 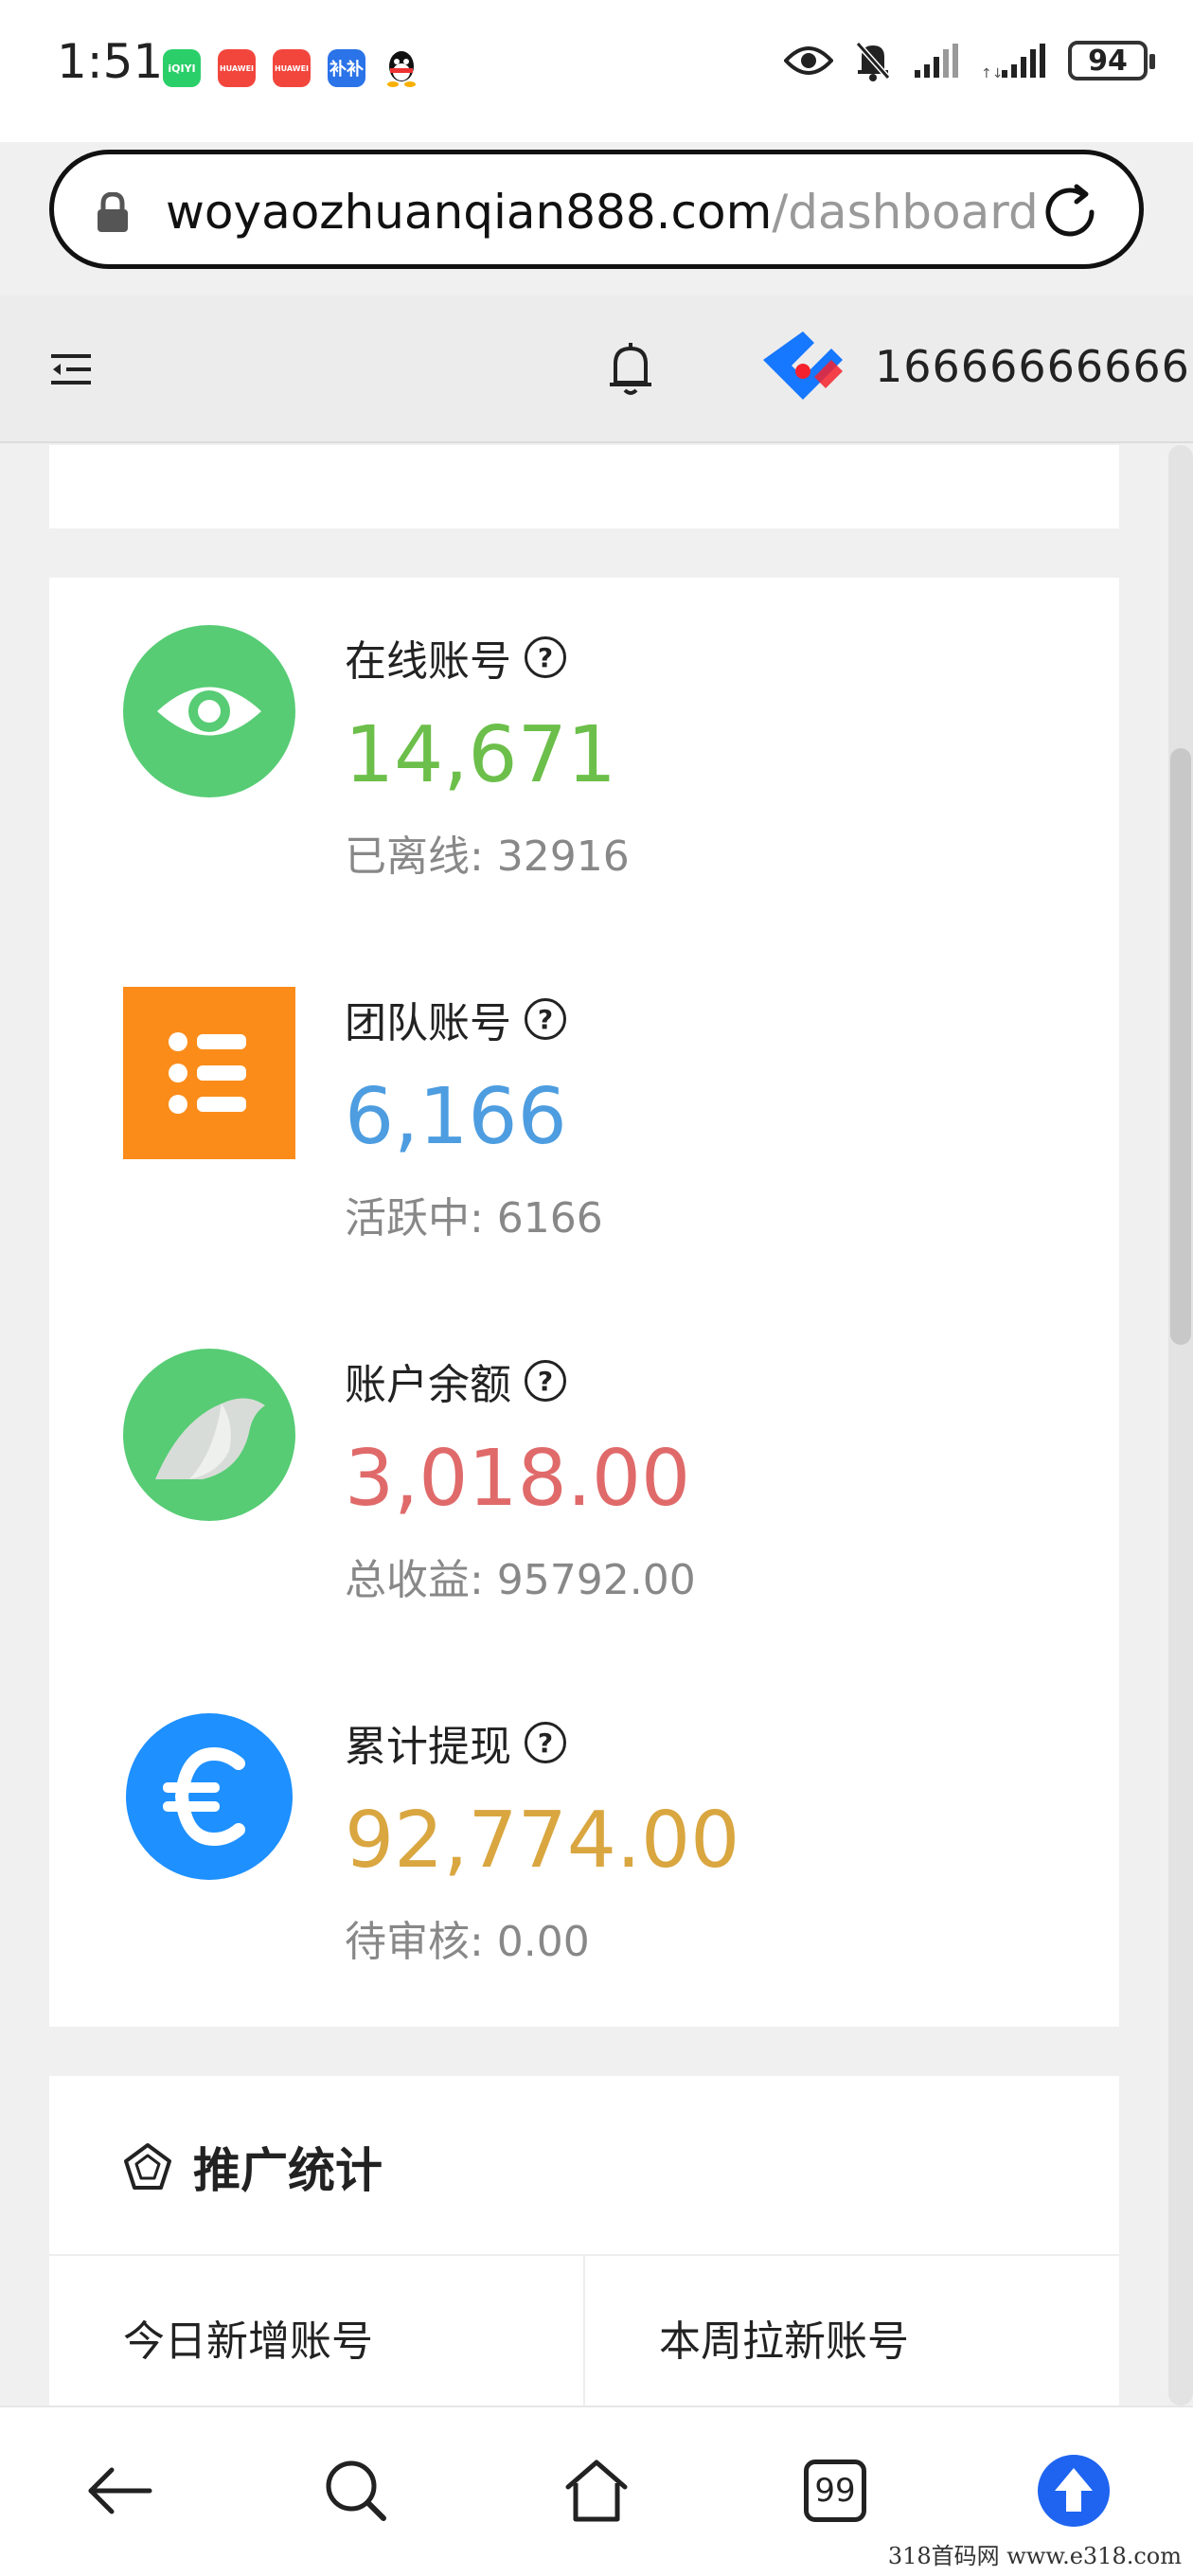 What do you see at coordinates (808, 60) in the screenshot?
I see `eye-status-icon` at bounding box center [808, 60].